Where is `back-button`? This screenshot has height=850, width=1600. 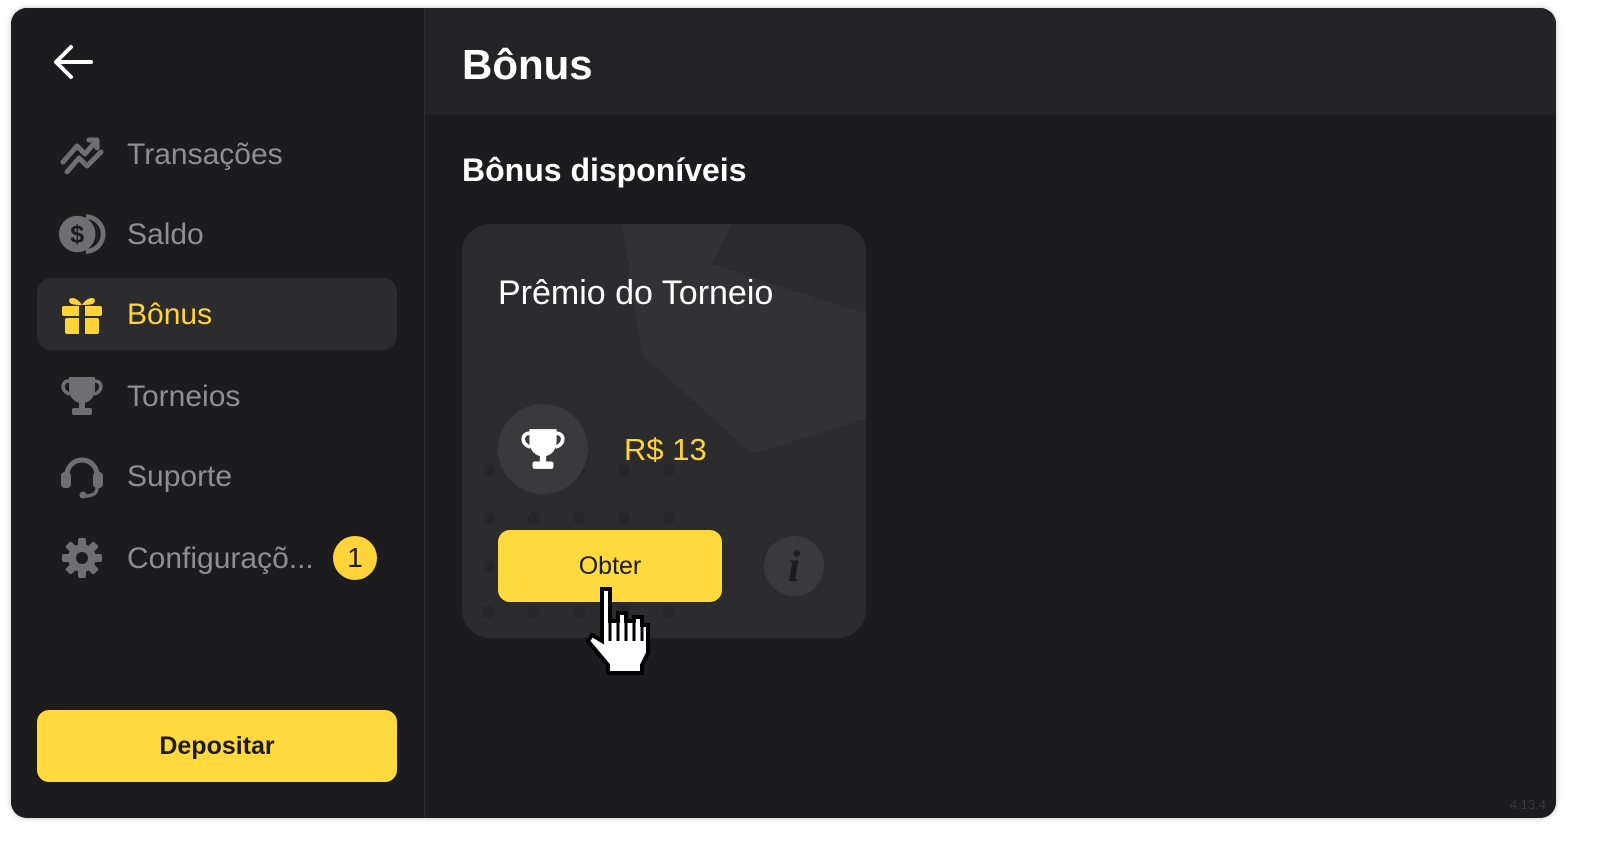
back-button is located at coordinates (73, 62).